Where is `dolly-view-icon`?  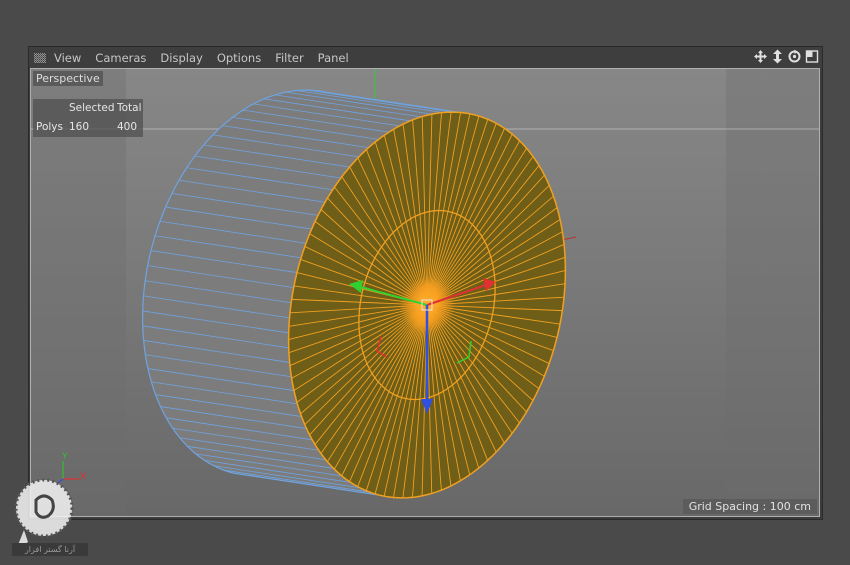 dolly-view-icon is located at coordinates (777, 56).